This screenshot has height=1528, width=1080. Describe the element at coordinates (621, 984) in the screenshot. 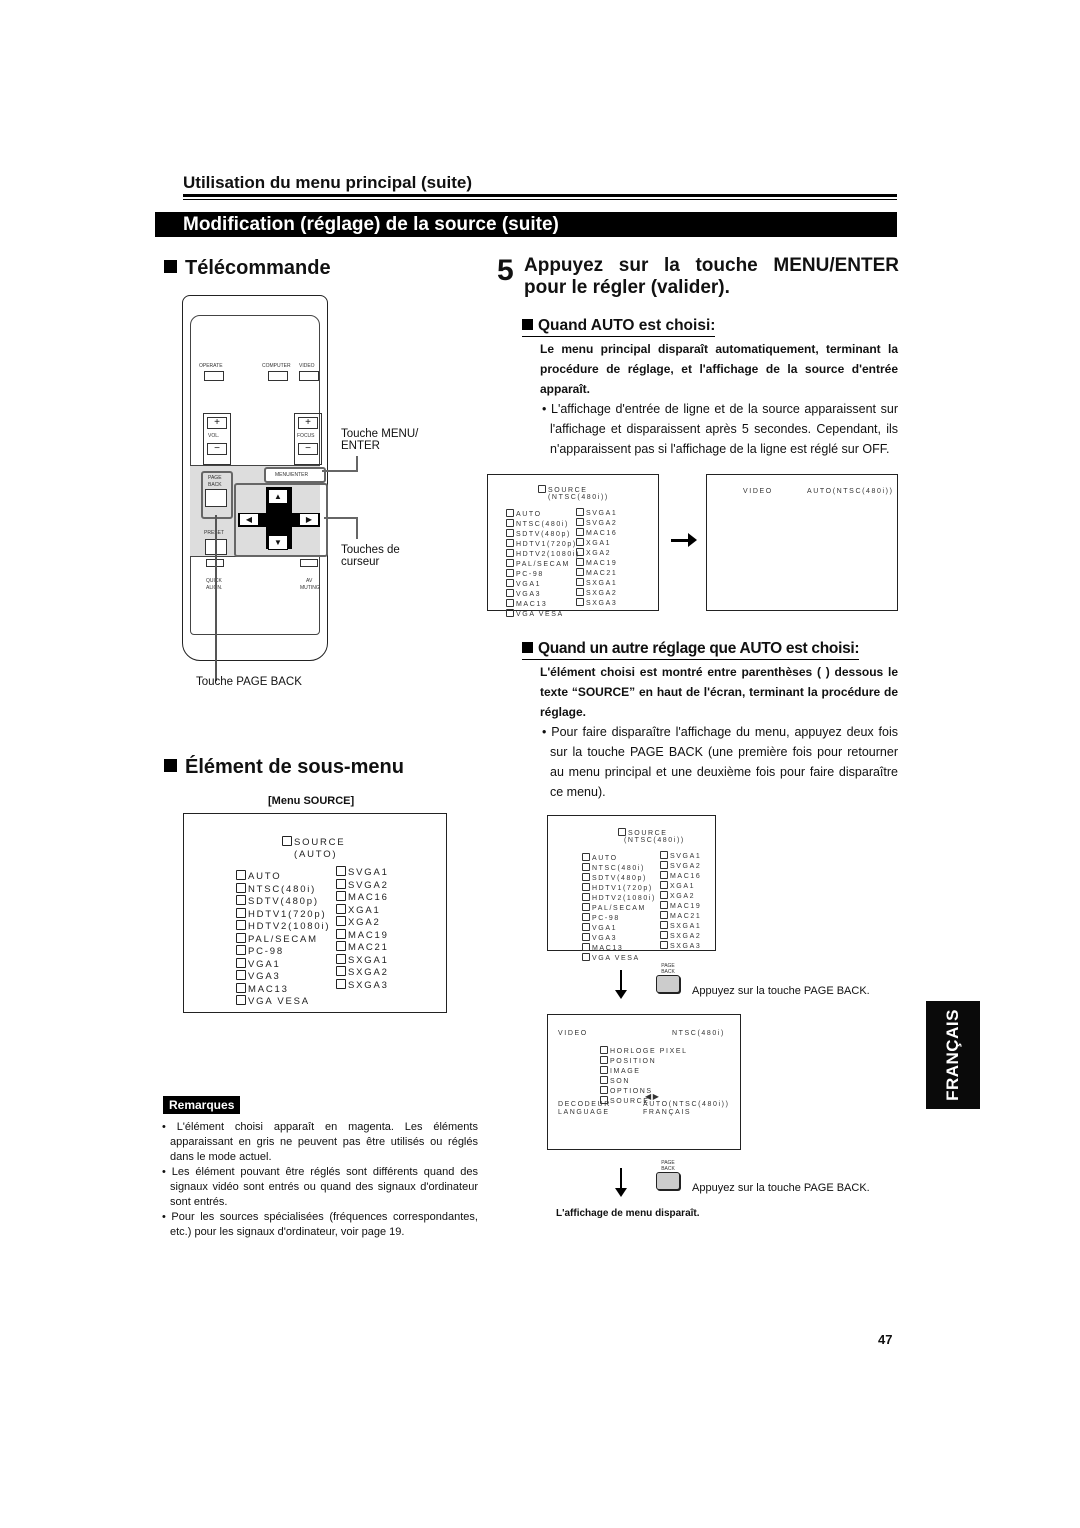

I see `arrow-down-icon` at that location.